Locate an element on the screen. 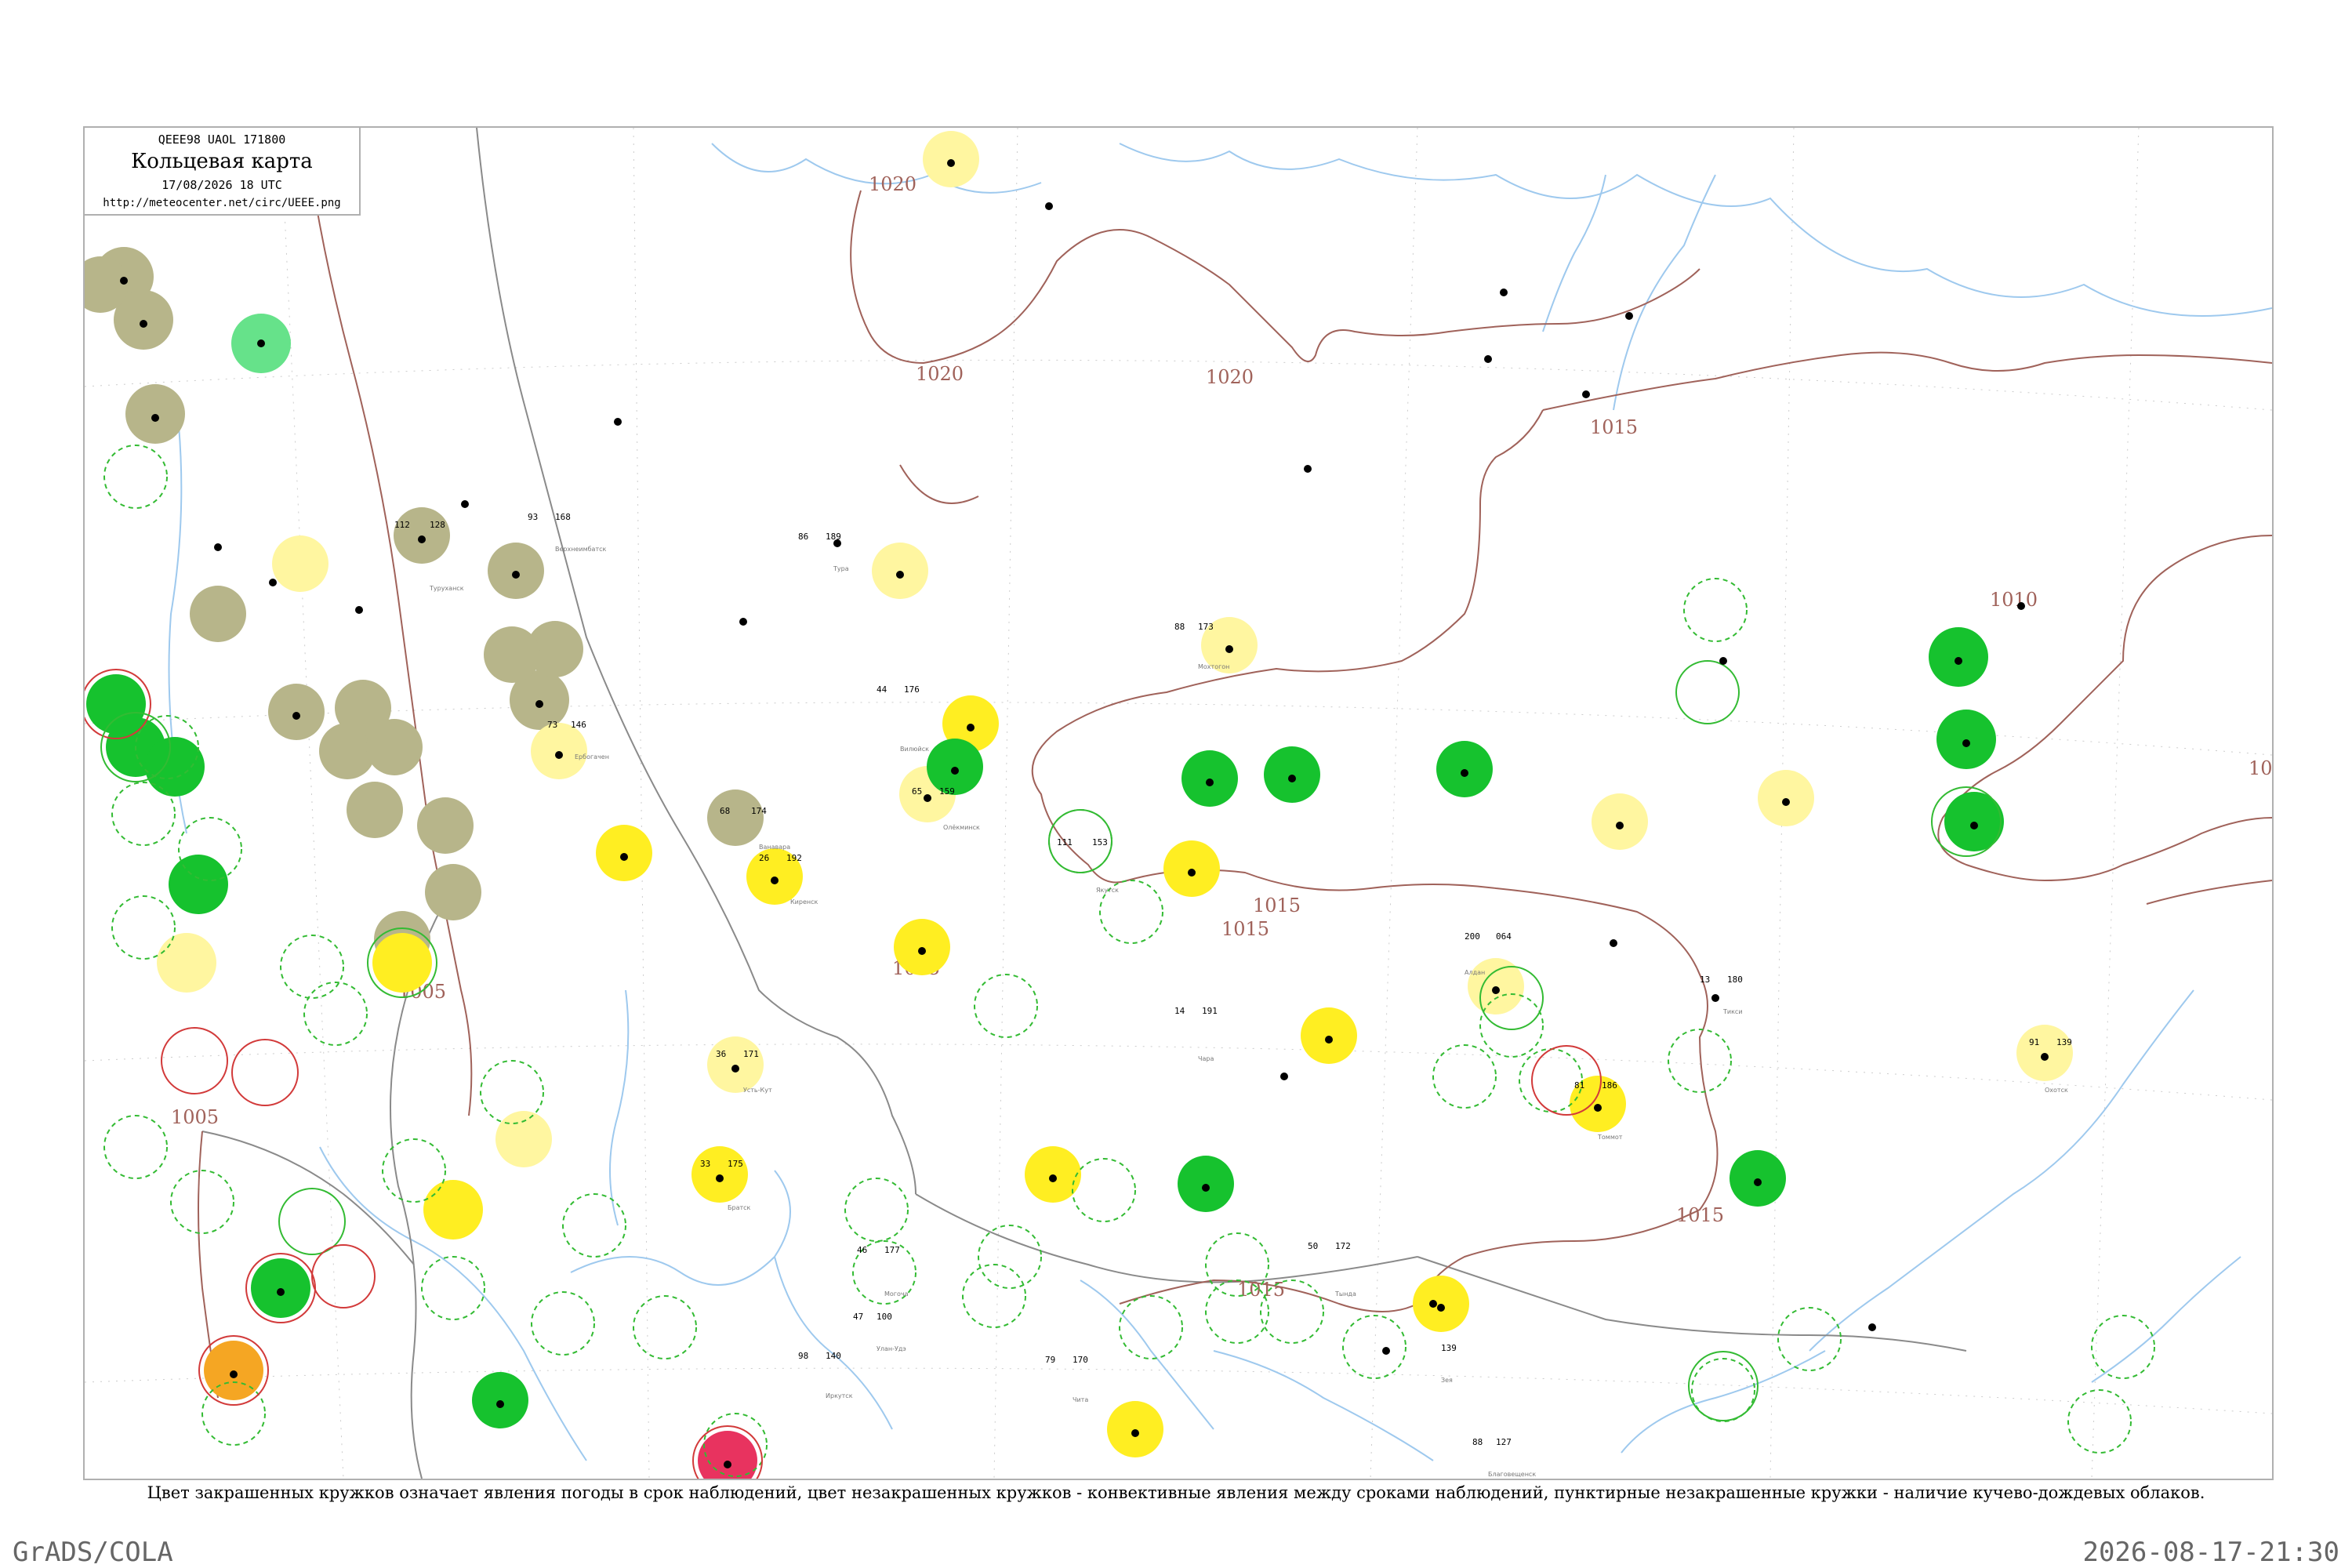 The image size is (2352, 1568). software-label: GrADS/COLA is located at coordinates (93, 1552).